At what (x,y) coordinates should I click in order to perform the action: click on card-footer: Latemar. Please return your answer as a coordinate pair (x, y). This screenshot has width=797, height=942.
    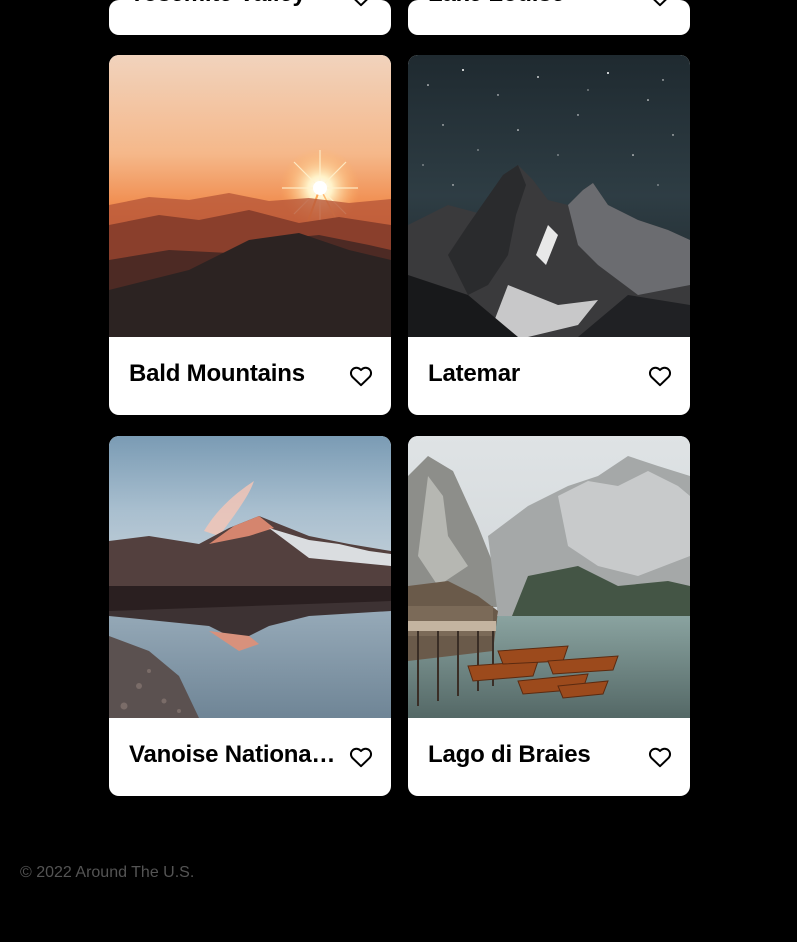
    Looking at the image, I should click on (549, 376).